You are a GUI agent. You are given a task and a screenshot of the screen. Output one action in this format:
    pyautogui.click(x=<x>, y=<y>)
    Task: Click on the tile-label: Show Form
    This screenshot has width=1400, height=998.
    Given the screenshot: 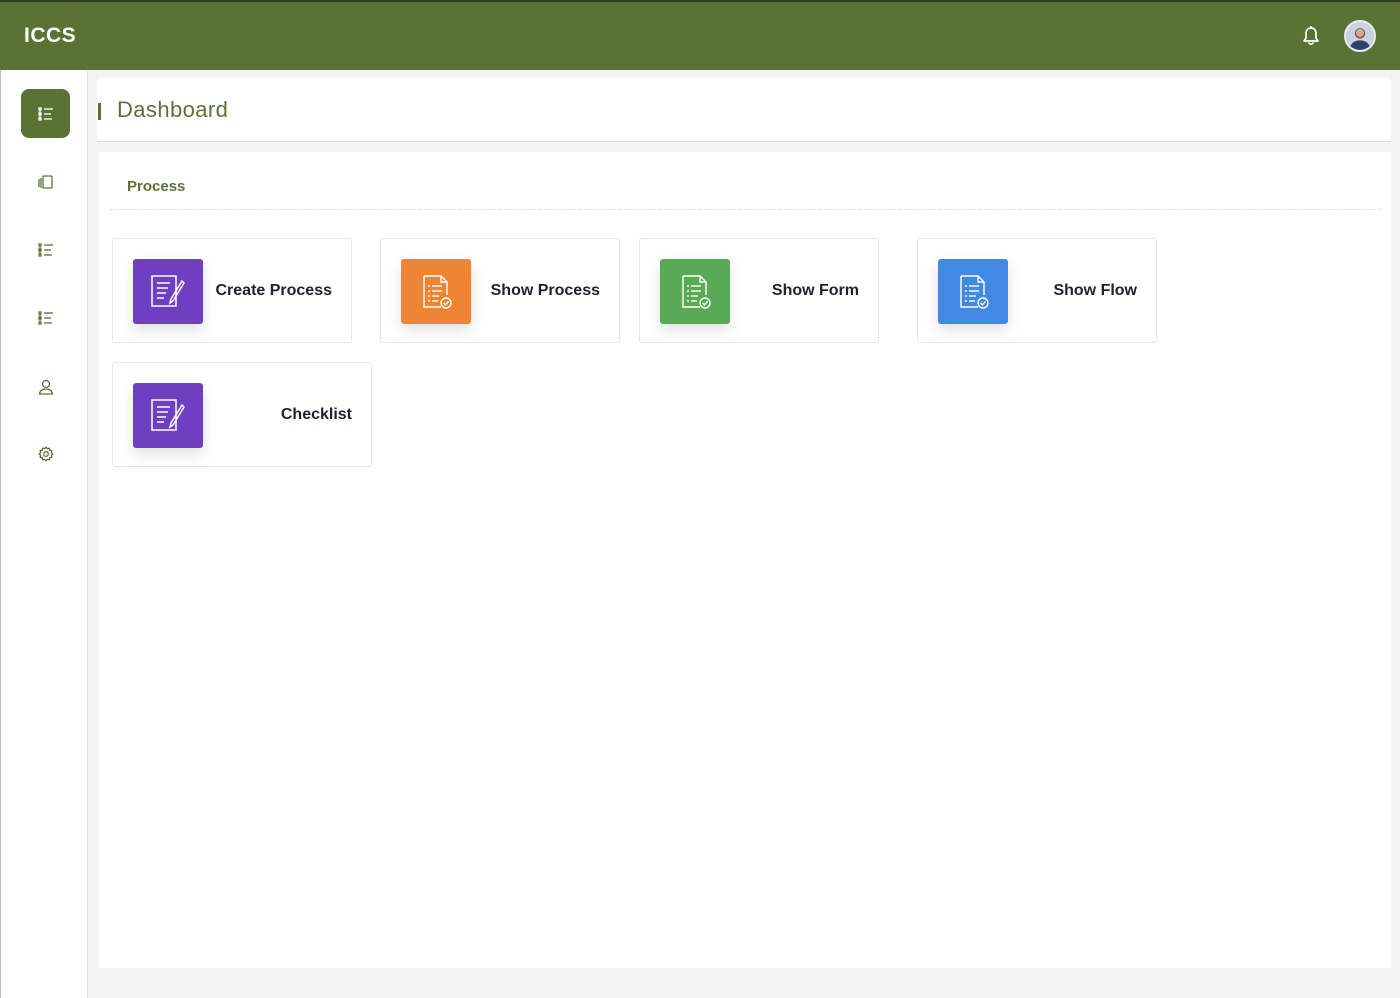 What is the action you would take?
    pyautogui.click(x=815, y=290)
    